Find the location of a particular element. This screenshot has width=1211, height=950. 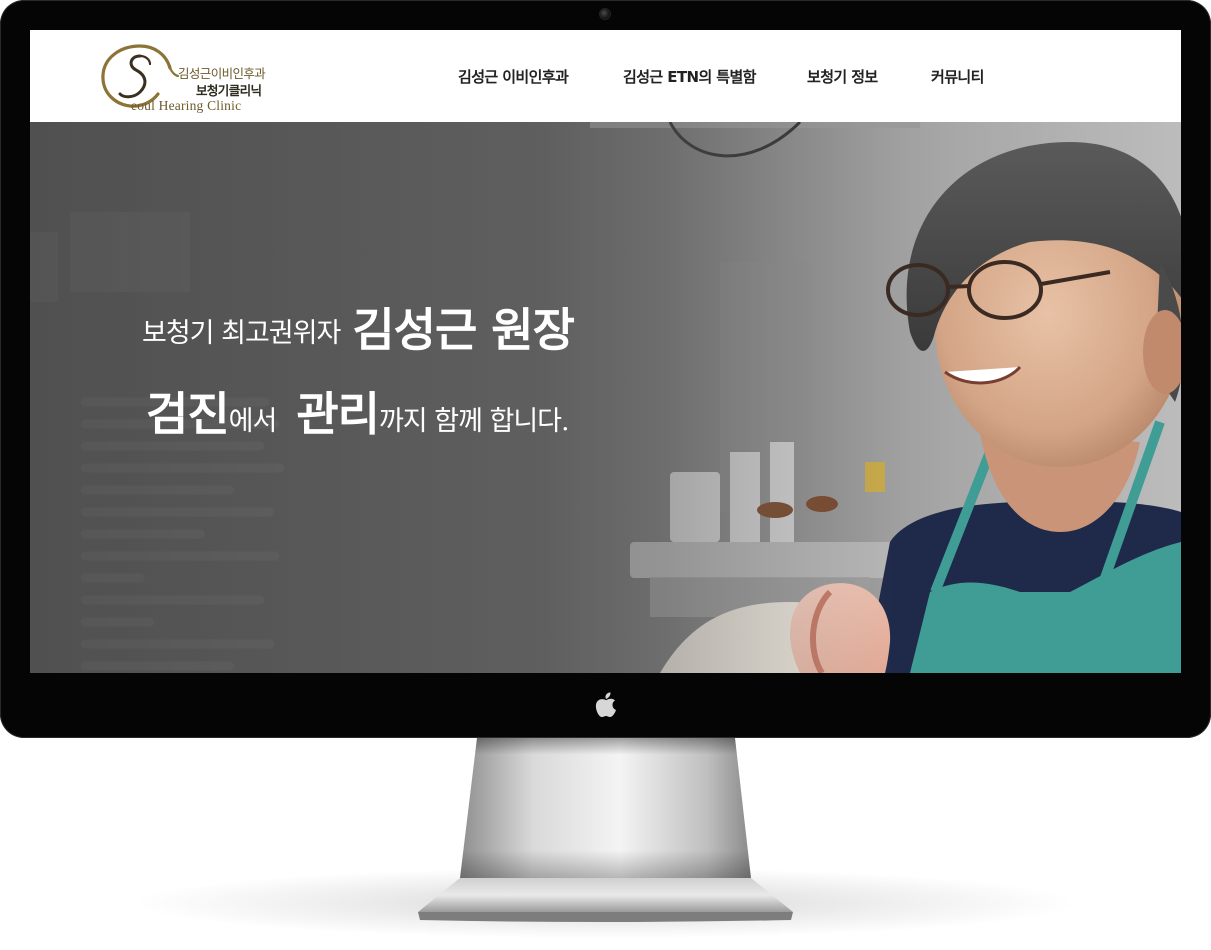

nav-item-specialty: 김성근 ETN의 특별함 is located at coordinates (689, 76).